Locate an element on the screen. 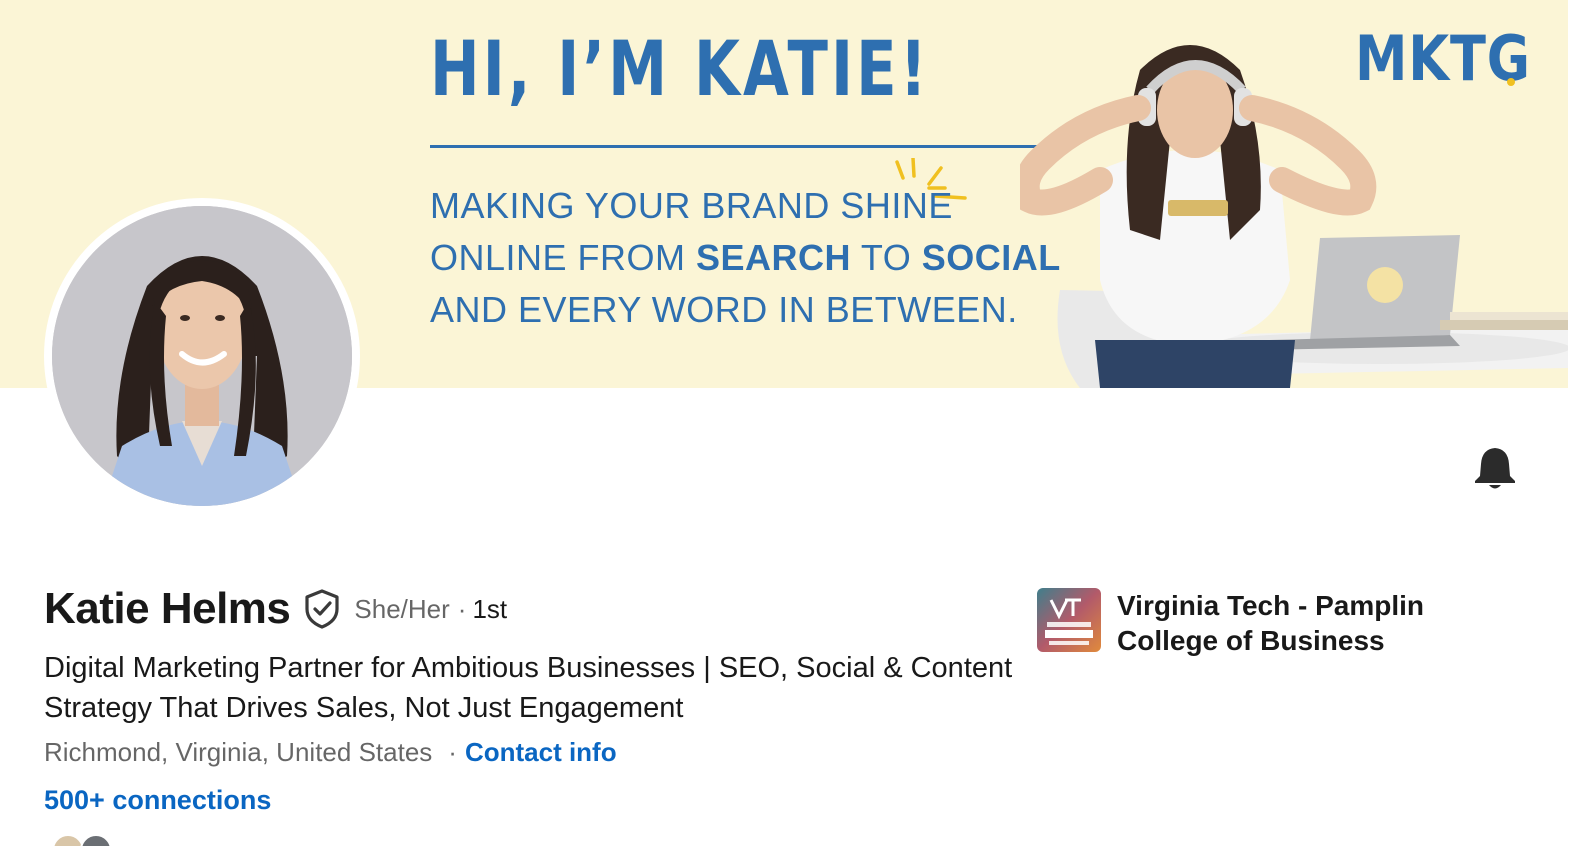 This screenshot has width=1582, height=846. shield-check-icon is located at coordinates (322, 609).